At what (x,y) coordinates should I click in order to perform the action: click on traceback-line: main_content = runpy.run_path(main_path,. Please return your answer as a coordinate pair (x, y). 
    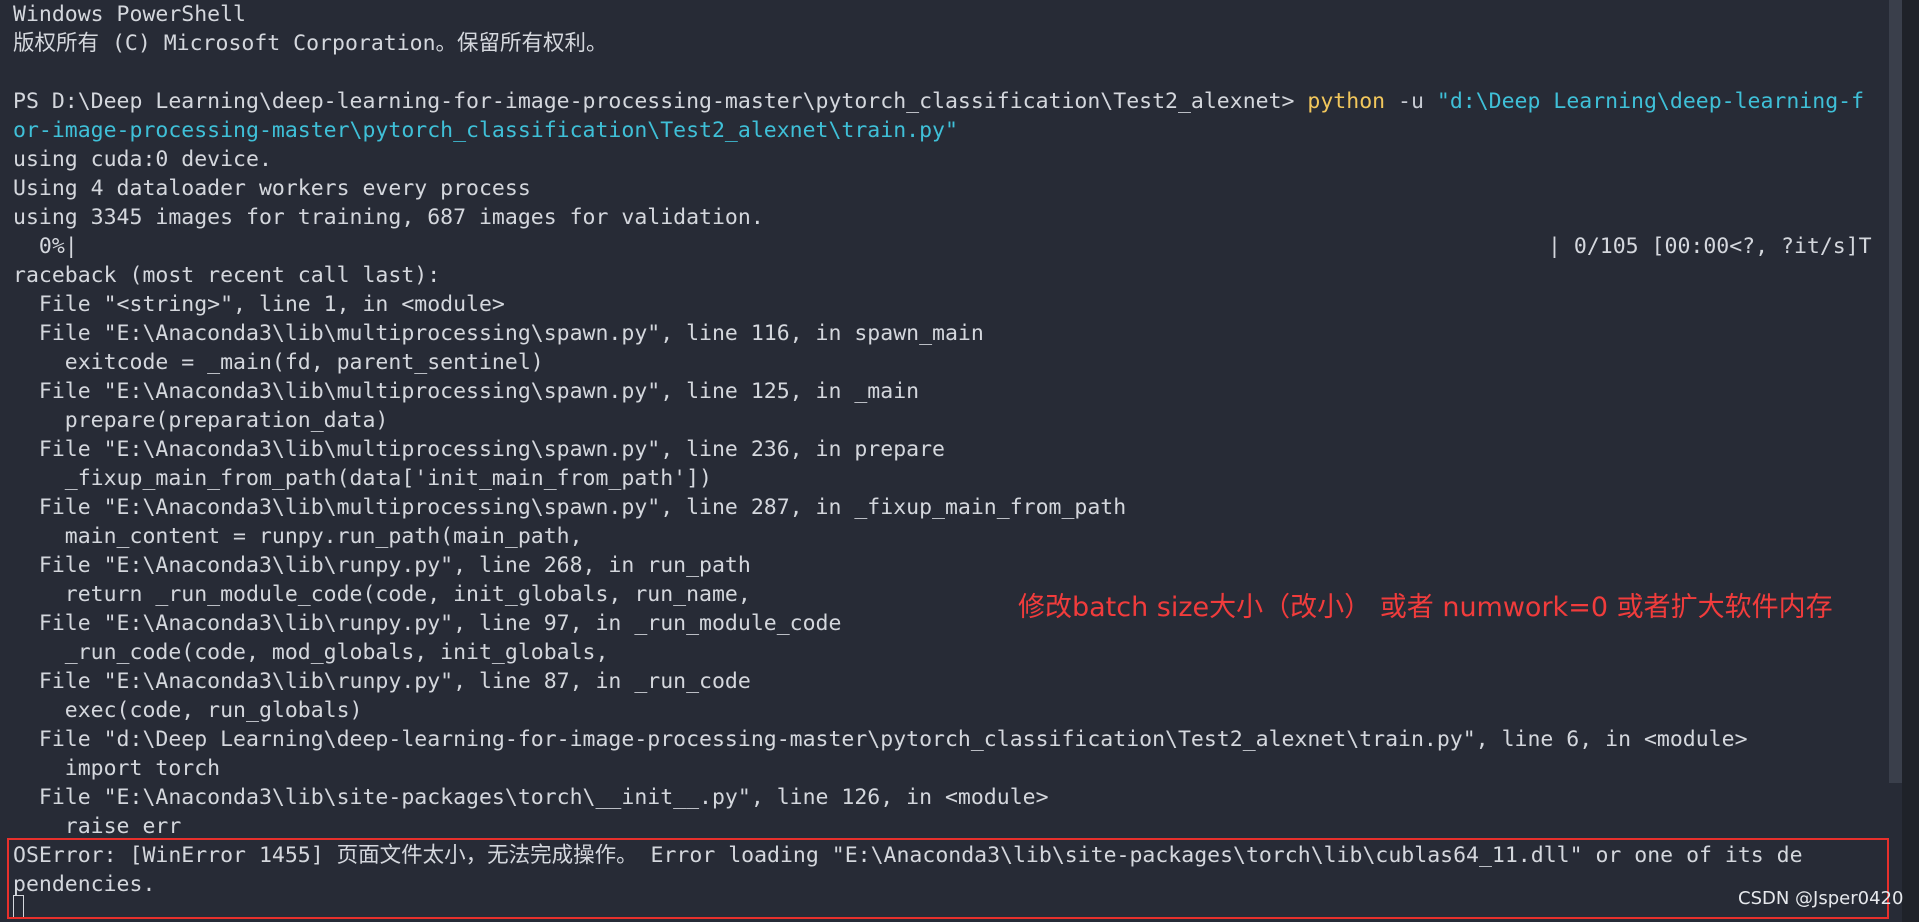
    Looking at the image, I should click on (298, 536).